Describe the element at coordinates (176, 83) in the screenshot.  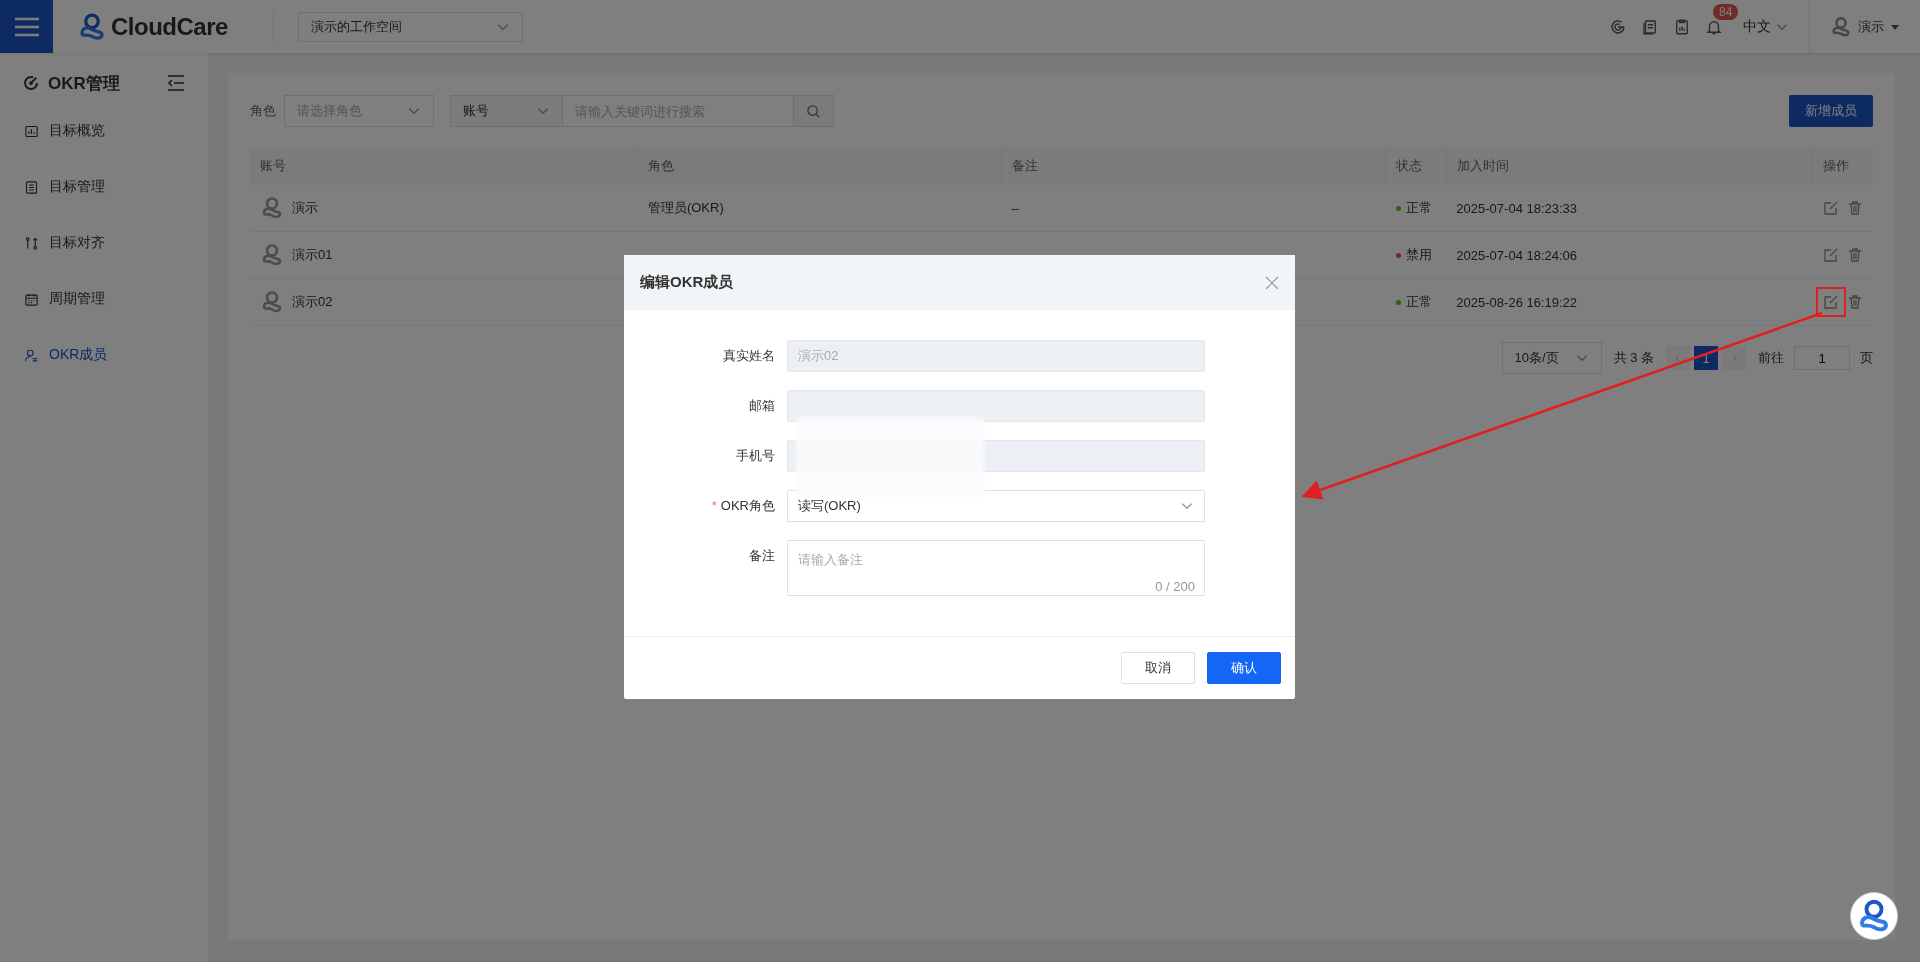
I see `collapse-icon` at that location.